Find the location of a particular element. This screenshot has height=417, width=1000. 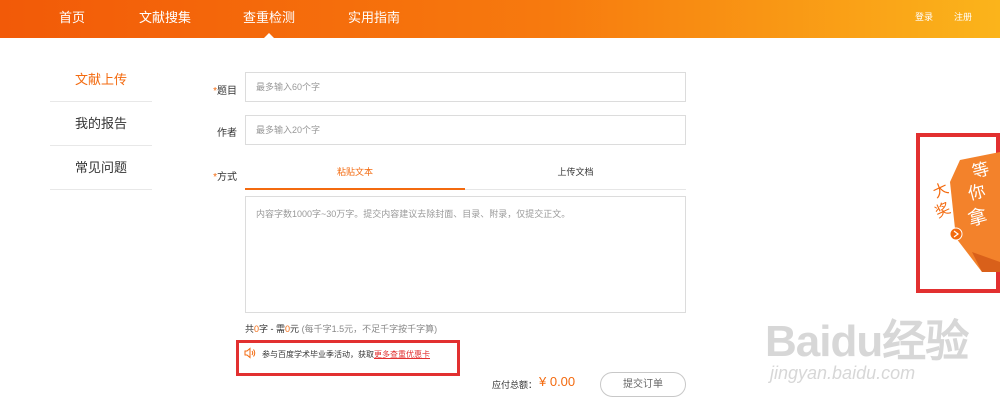

title-label-text: 题目 is located at coordinates (227, 91).